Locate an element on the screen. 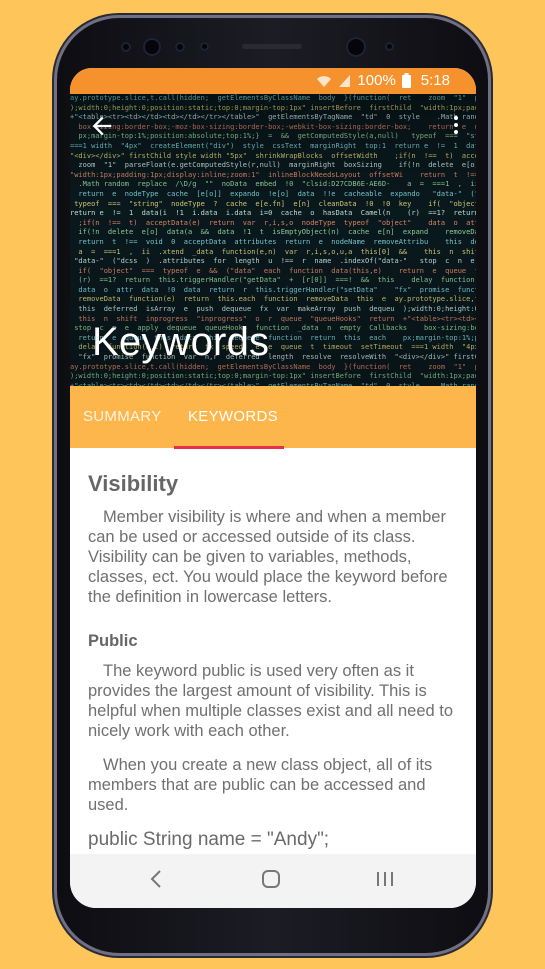 The height and width of the screenshot is (969, 545). subsection-heading: Public is located at coordinates (113, 641).